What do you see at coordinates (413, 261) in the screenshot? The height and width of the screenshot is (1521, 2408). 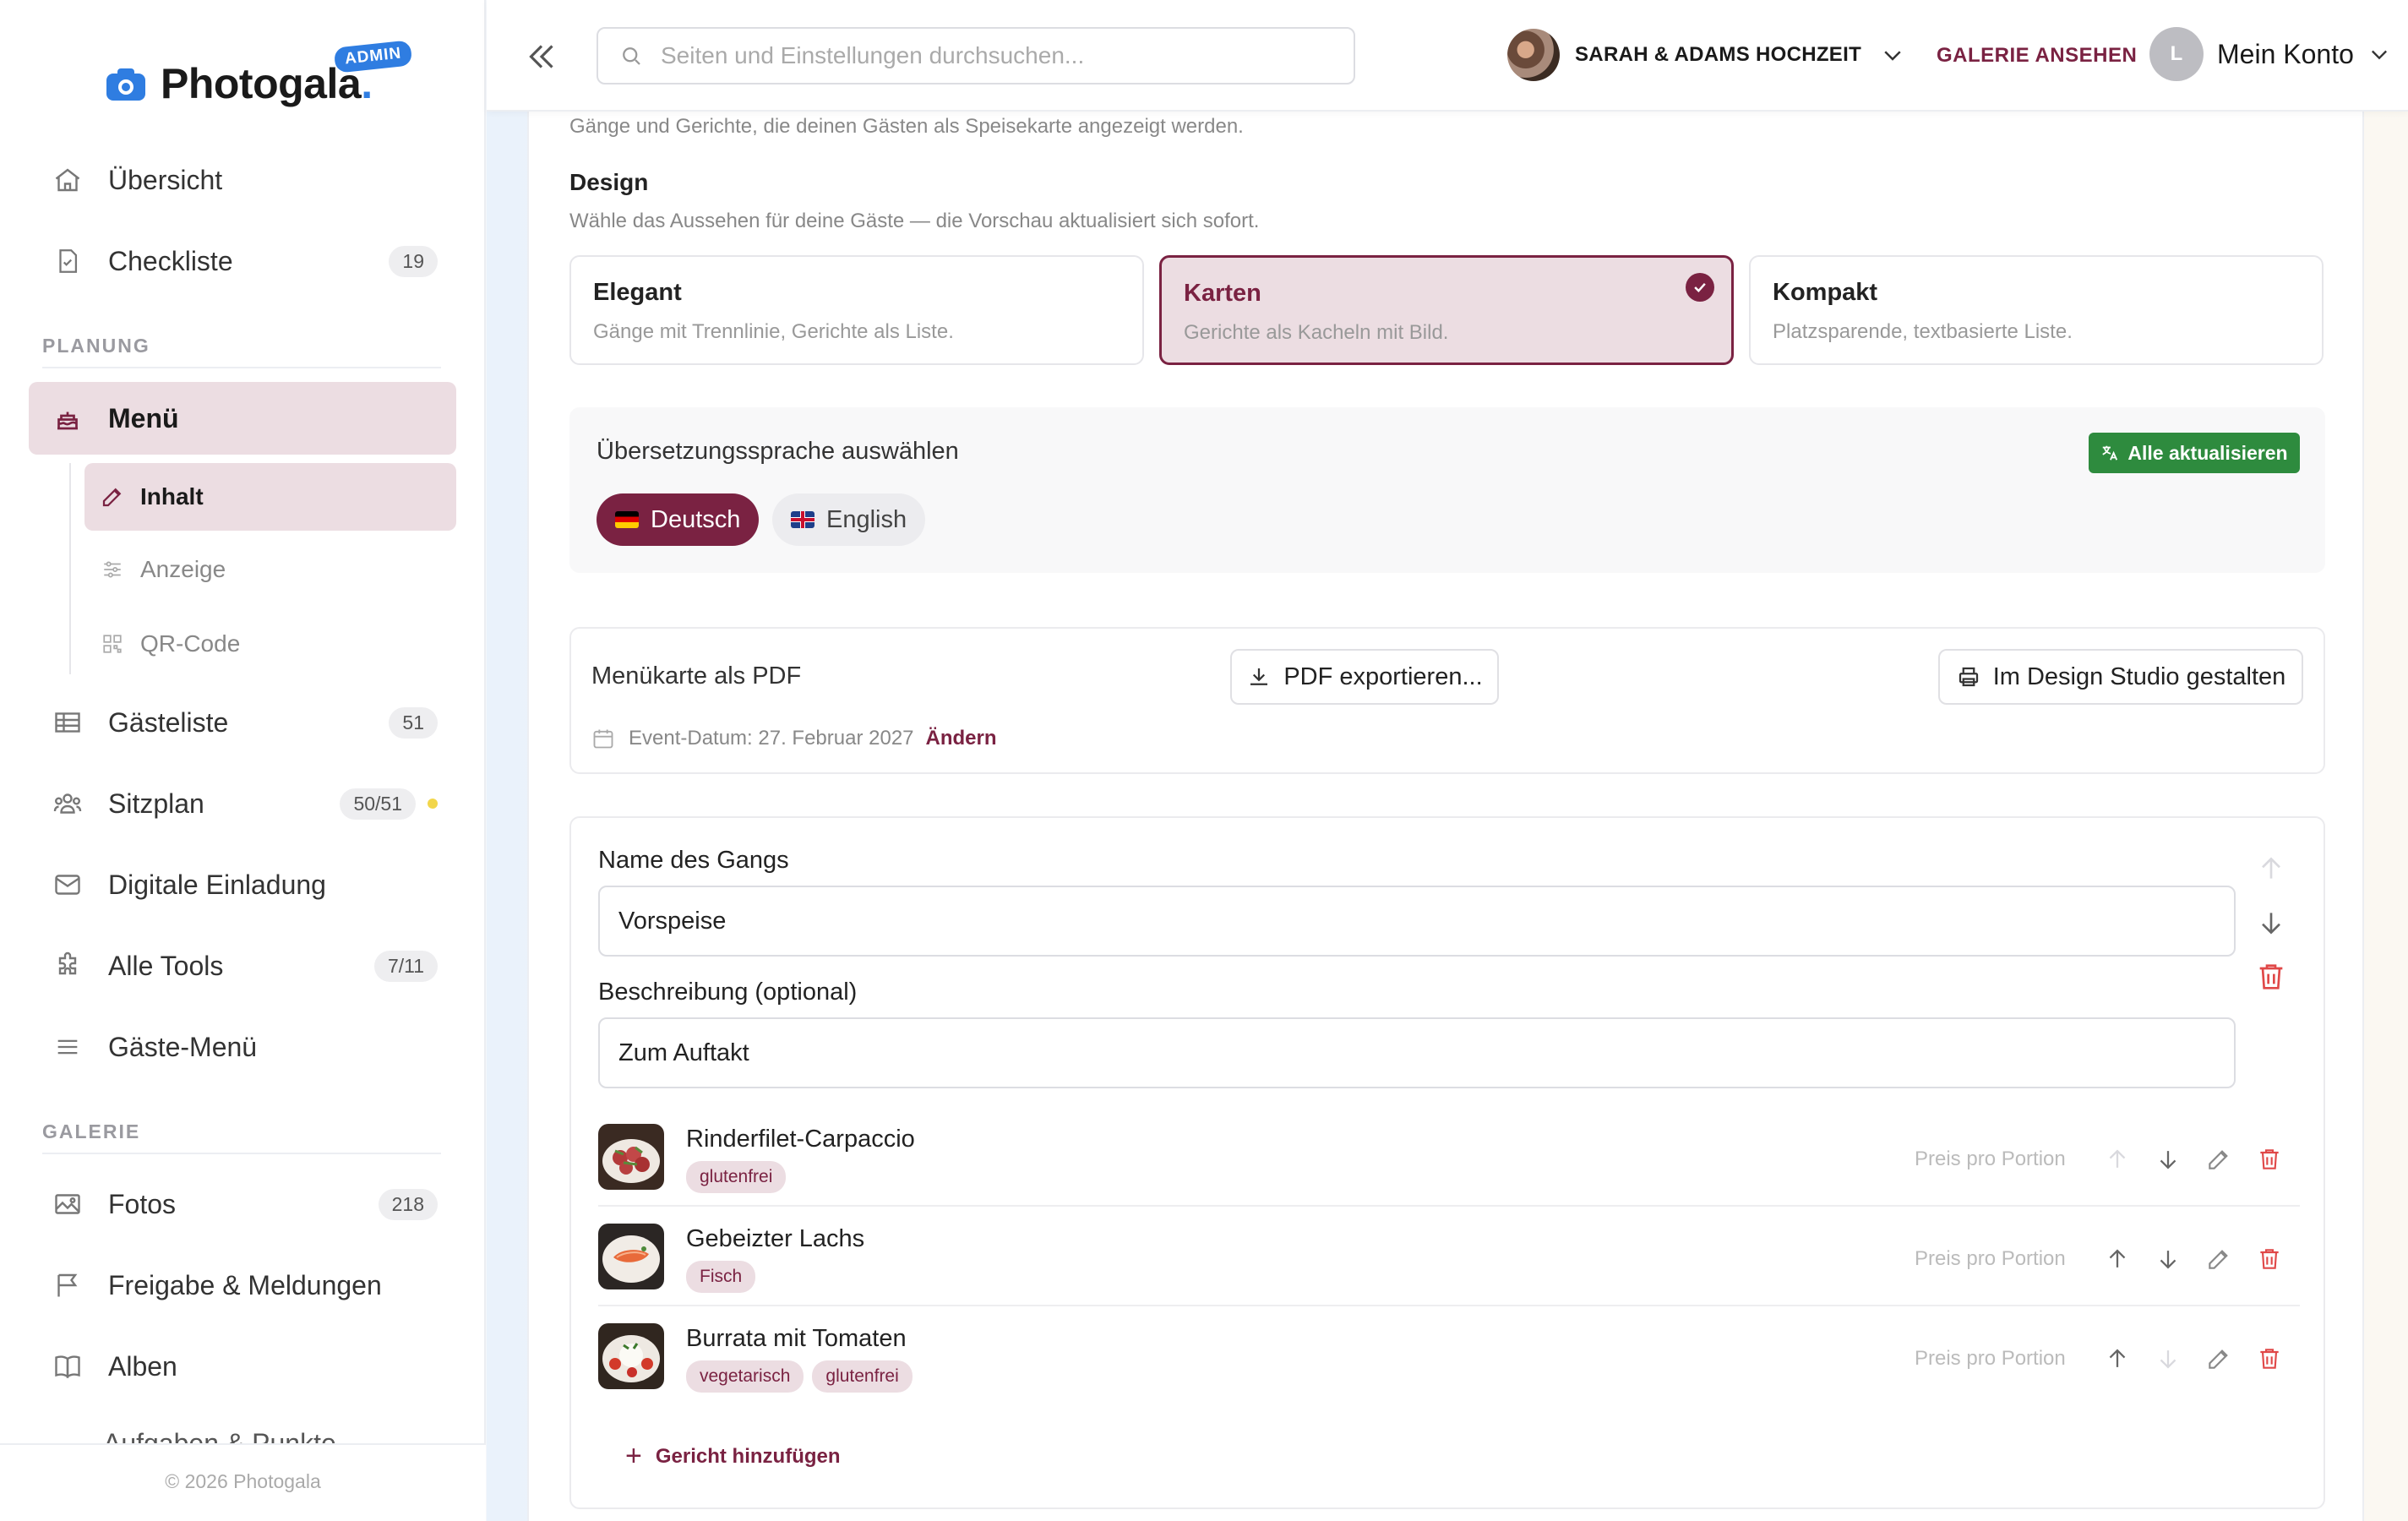 I see `count-badge: 19` at bounding box center [413, 261].